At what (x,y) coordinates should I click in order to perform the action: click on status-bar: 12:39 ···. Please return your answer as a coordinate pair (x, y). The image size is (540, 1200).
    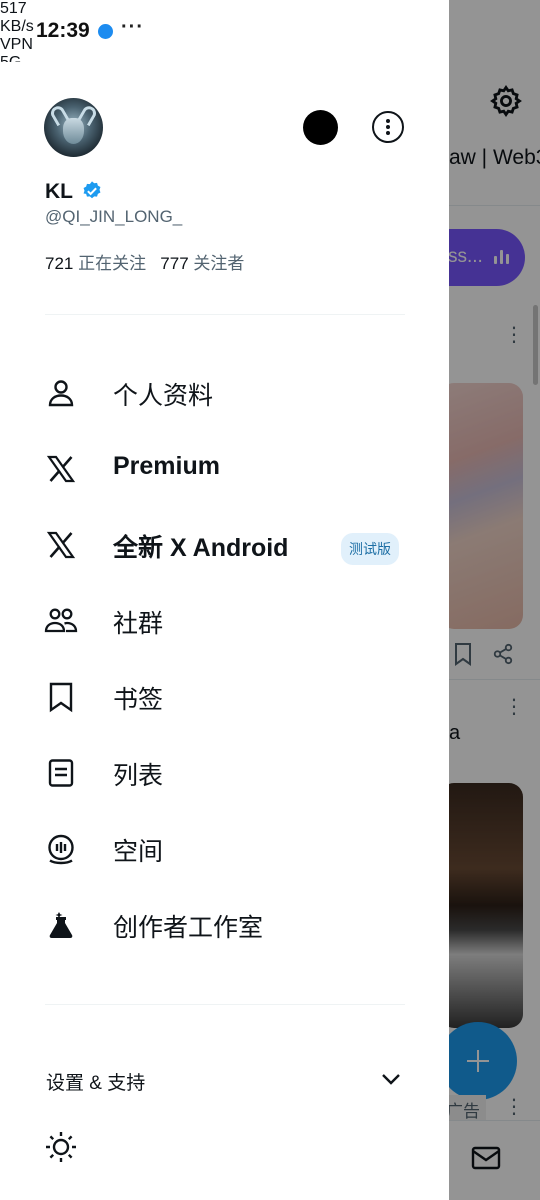
    Looking at the image, I should click on (224, 31).